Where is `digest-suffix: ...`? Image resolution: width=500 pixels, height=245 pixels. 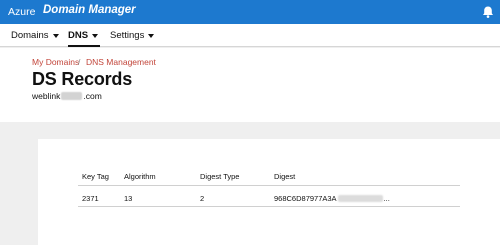 digest-suffix: ... is located at coordinates (386, 198).